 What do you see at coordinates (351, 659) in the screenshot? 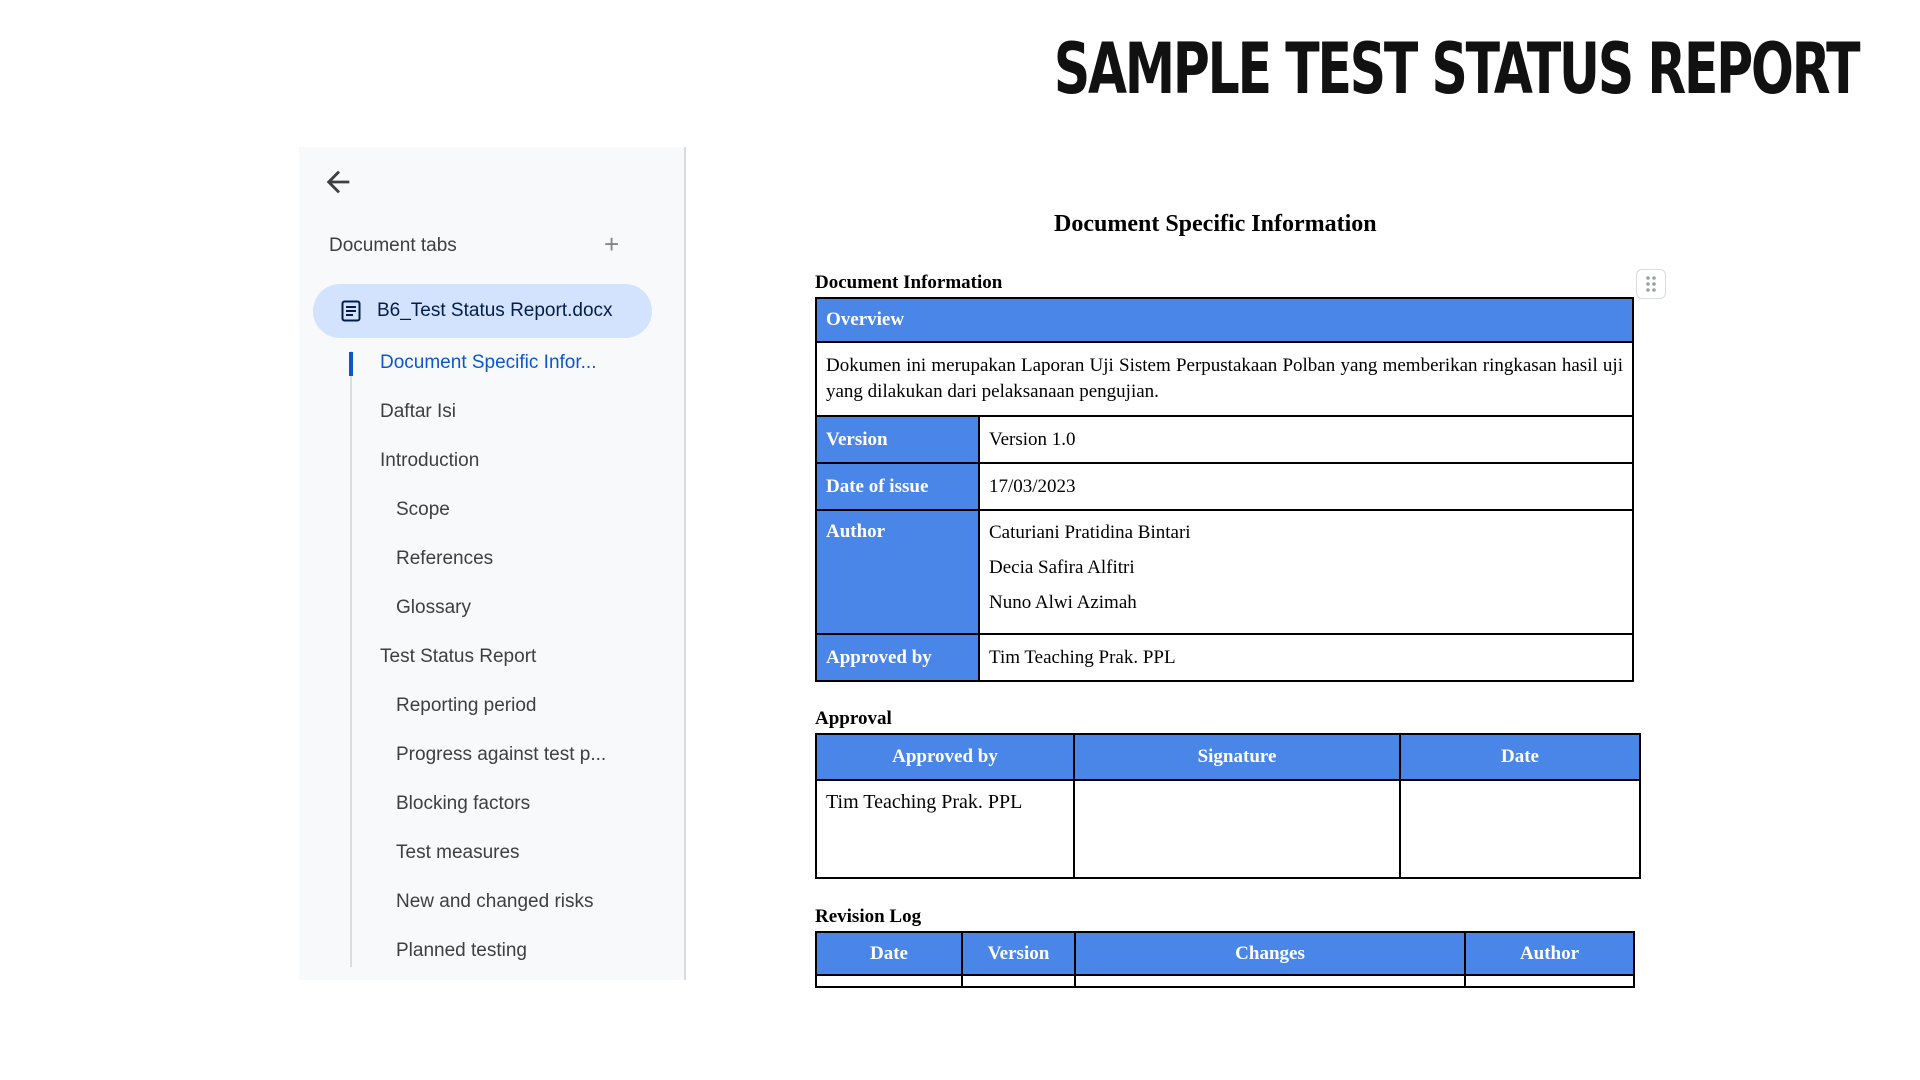
I see `outline-divider` at bounding box center [351, 659].